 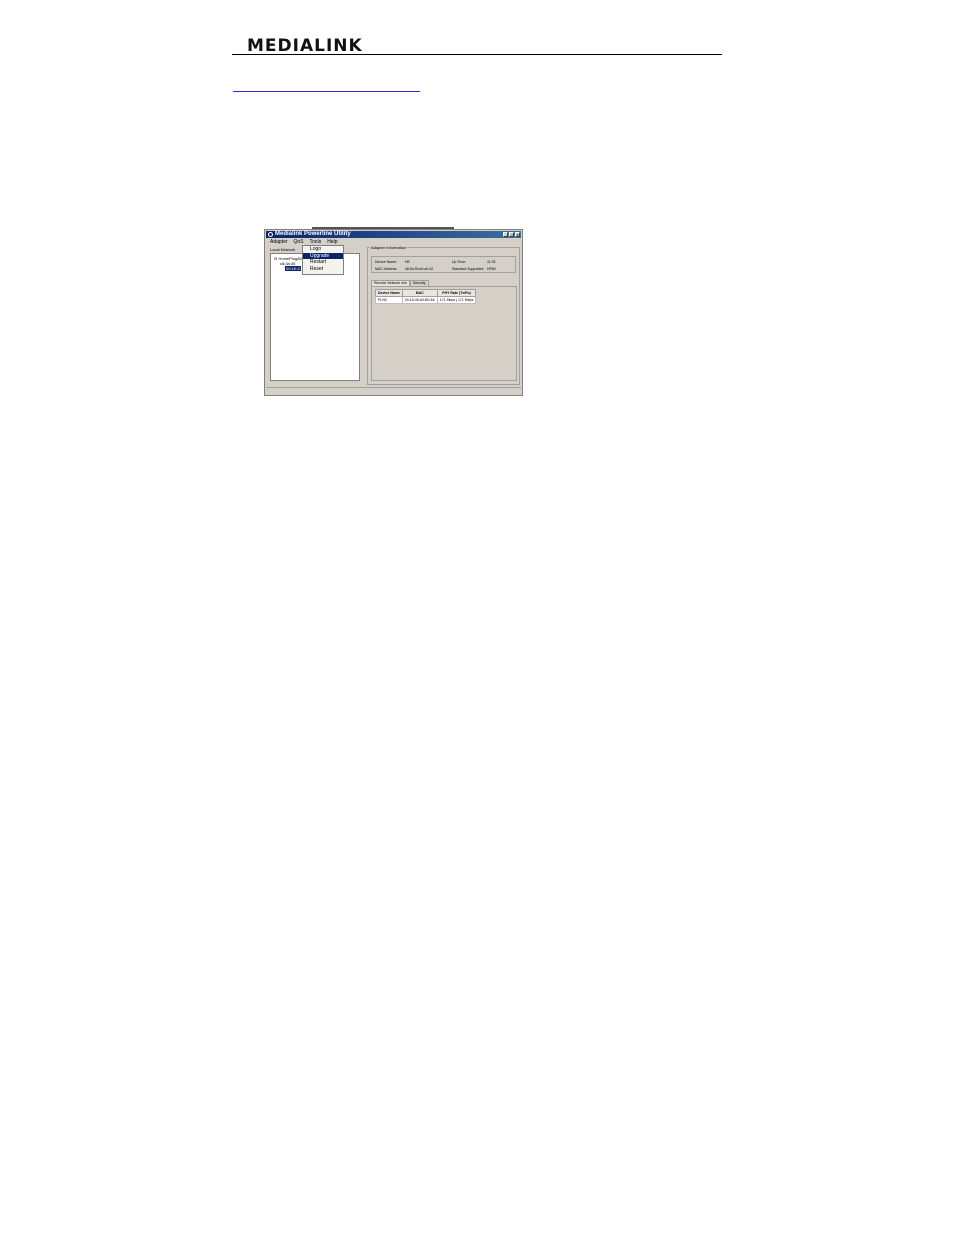 What do you see at coordinates (419, 300) in the screenshot?
I see `cell-mac: 00:1A:35:A0:8D:4A` at bounding box center [419, 300].